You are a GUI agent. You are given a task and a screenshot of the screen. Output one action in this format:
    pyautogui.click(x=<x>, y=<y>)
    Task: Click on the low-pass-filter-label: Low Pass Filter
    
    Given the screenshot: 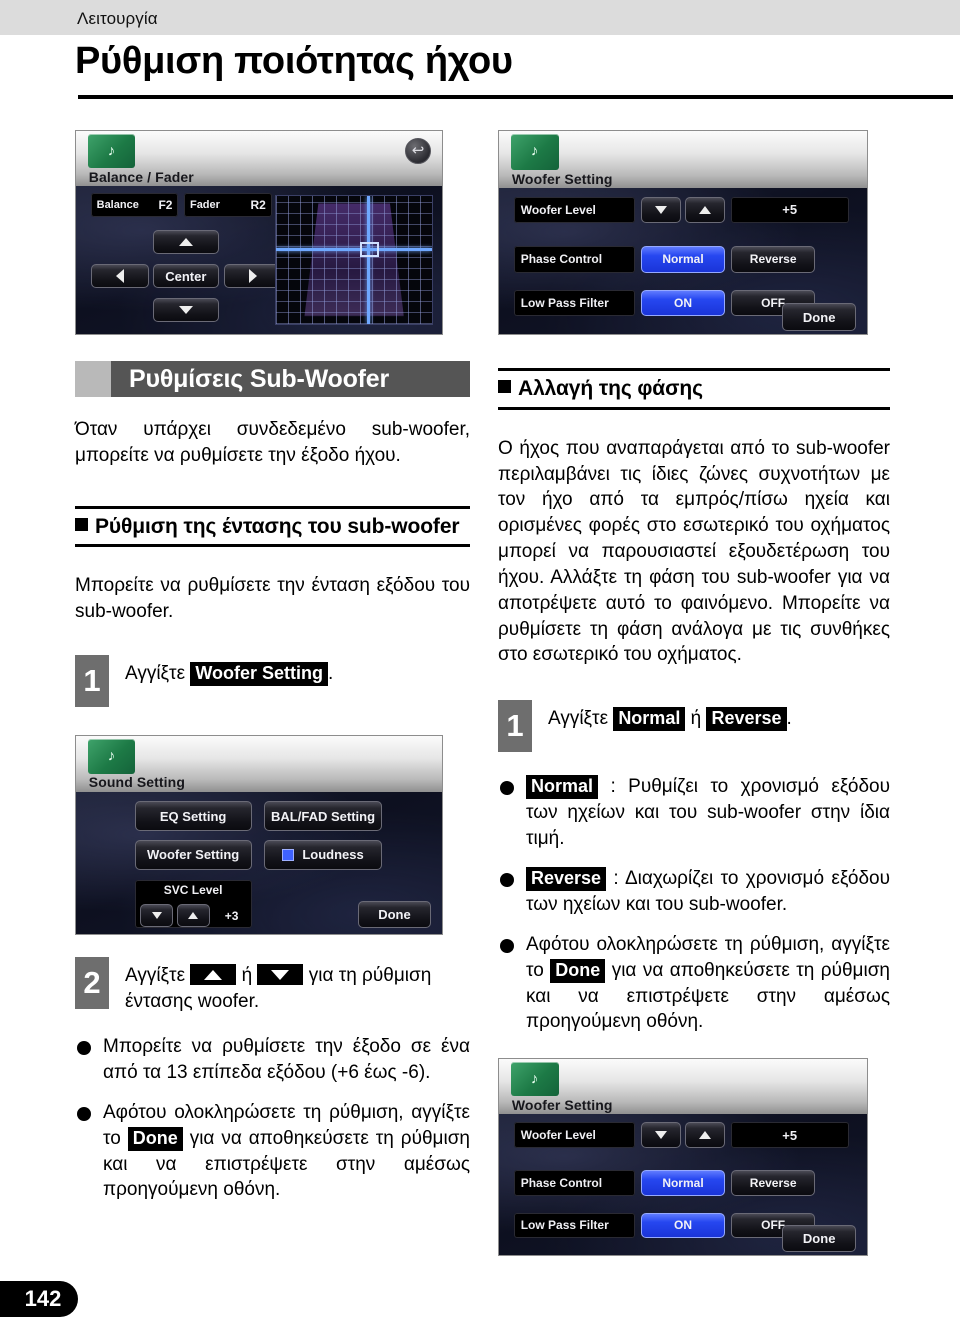 What is the action you would take?
    pyautogui.click(x=574, y=1225)
    